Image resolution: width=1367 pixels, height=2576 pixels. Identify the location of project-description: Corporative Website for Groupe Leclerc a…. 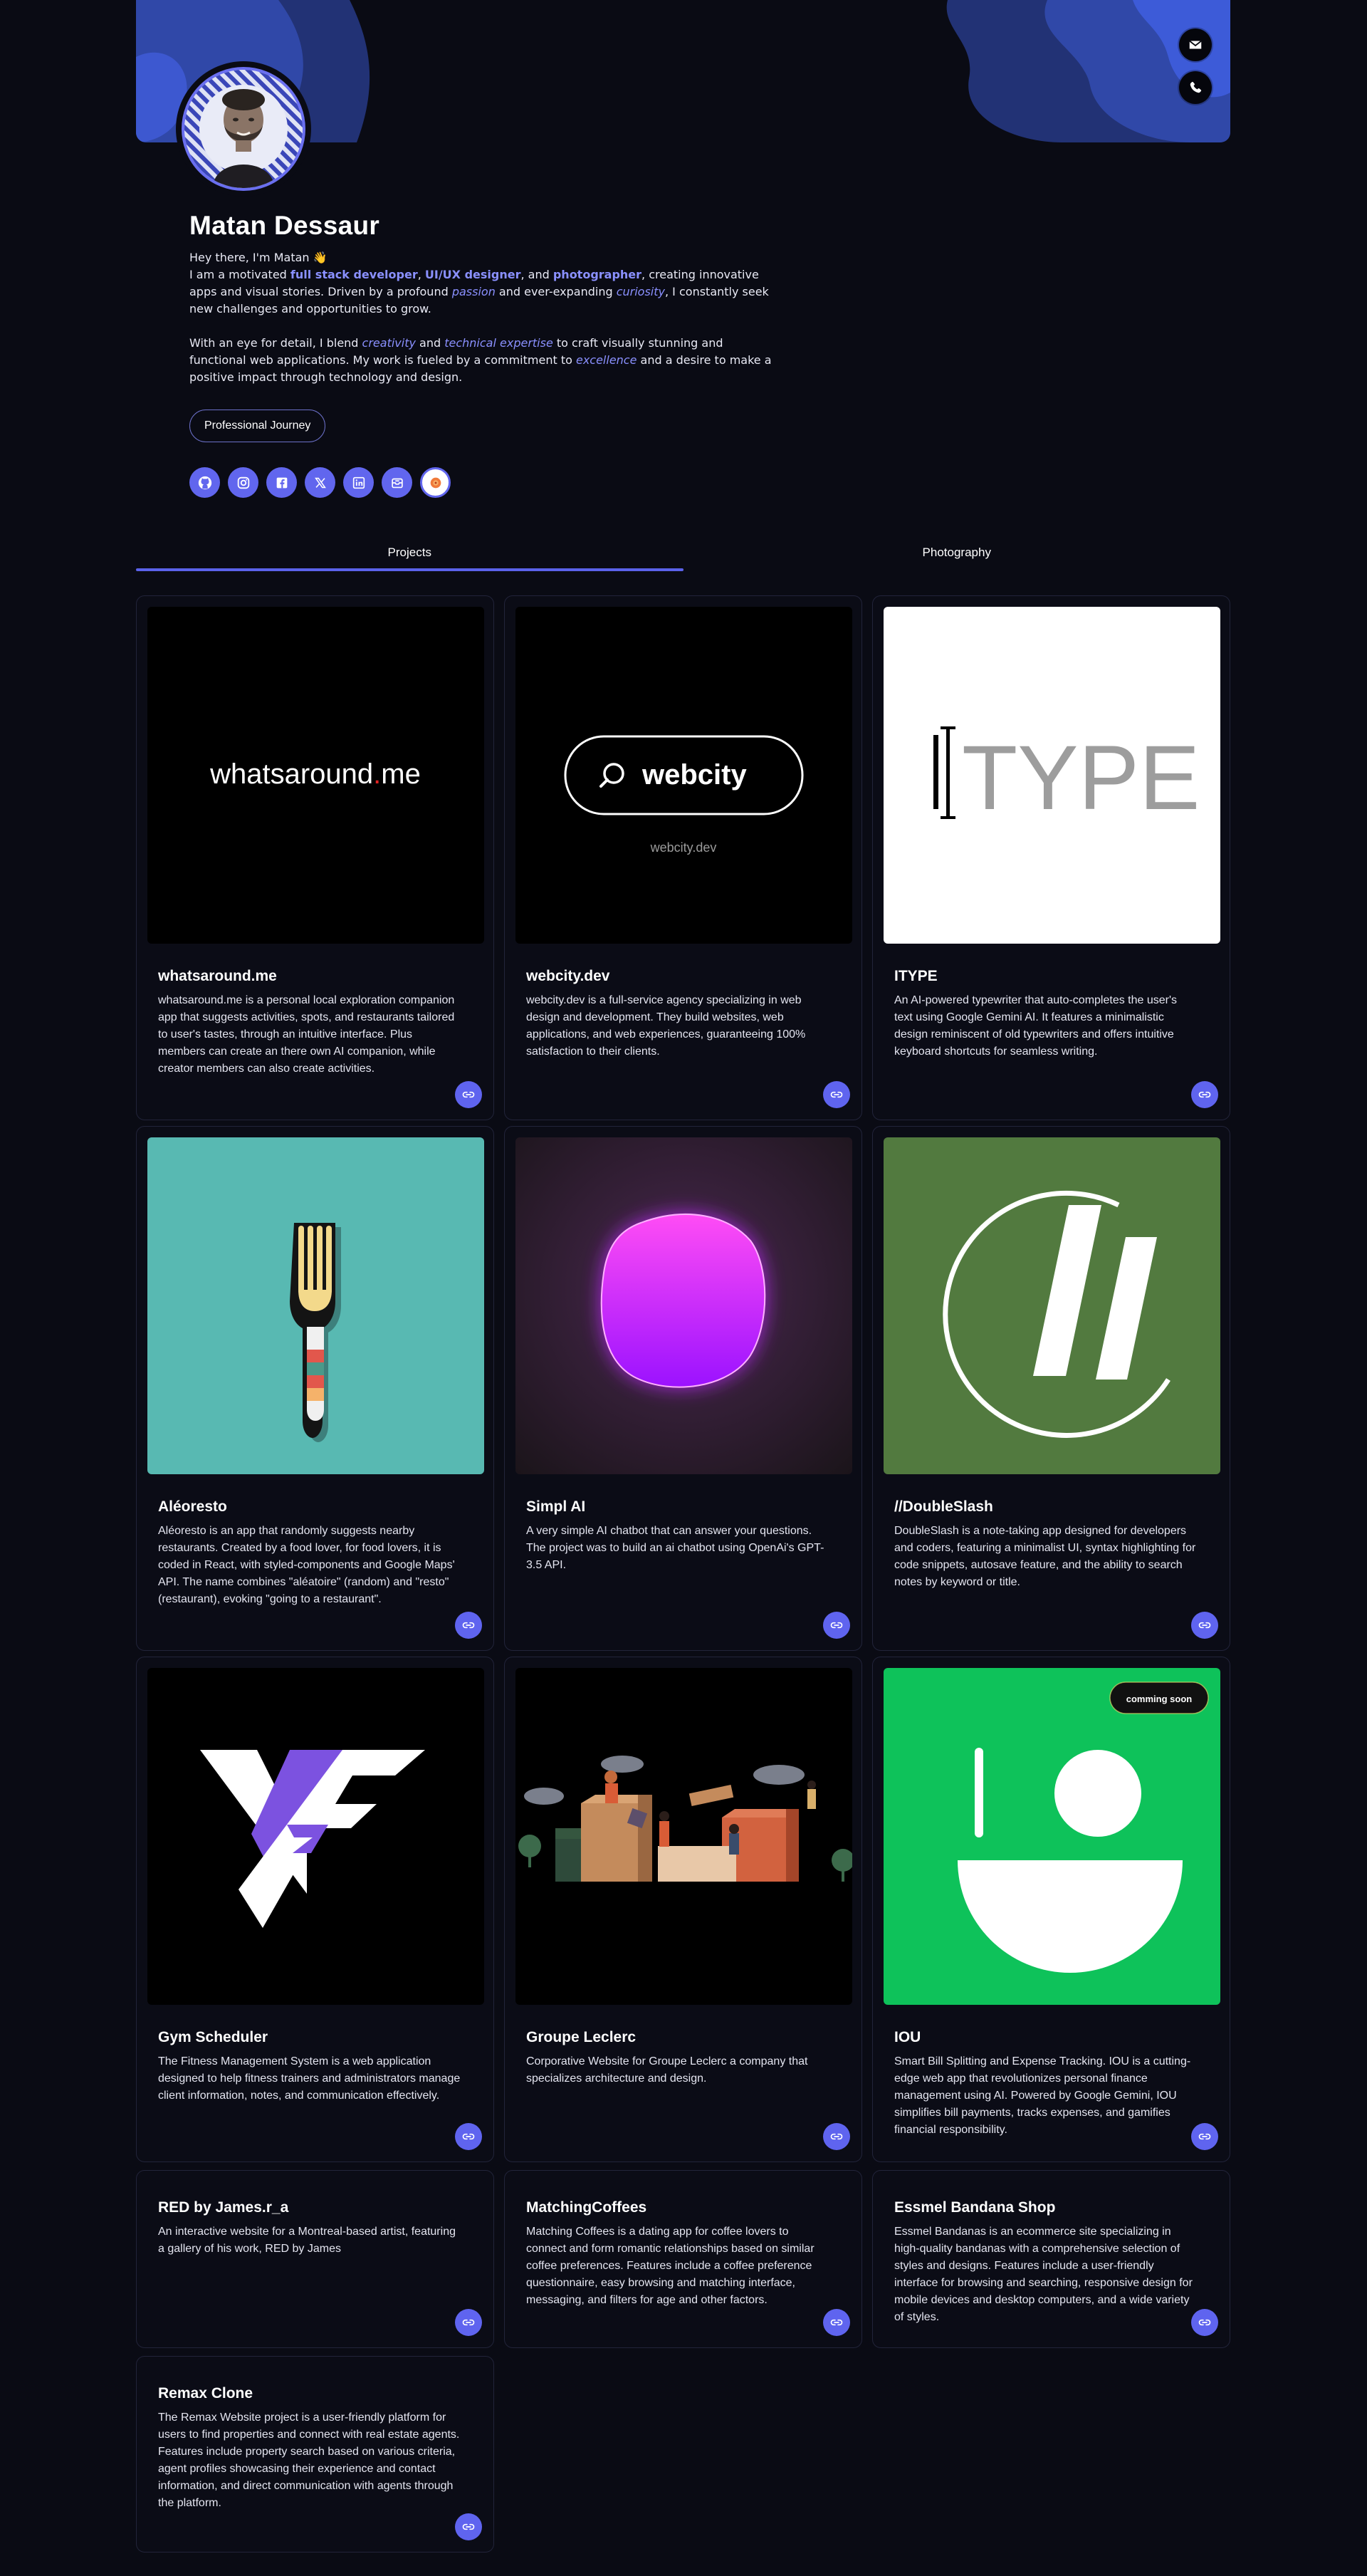
(667, 2070).